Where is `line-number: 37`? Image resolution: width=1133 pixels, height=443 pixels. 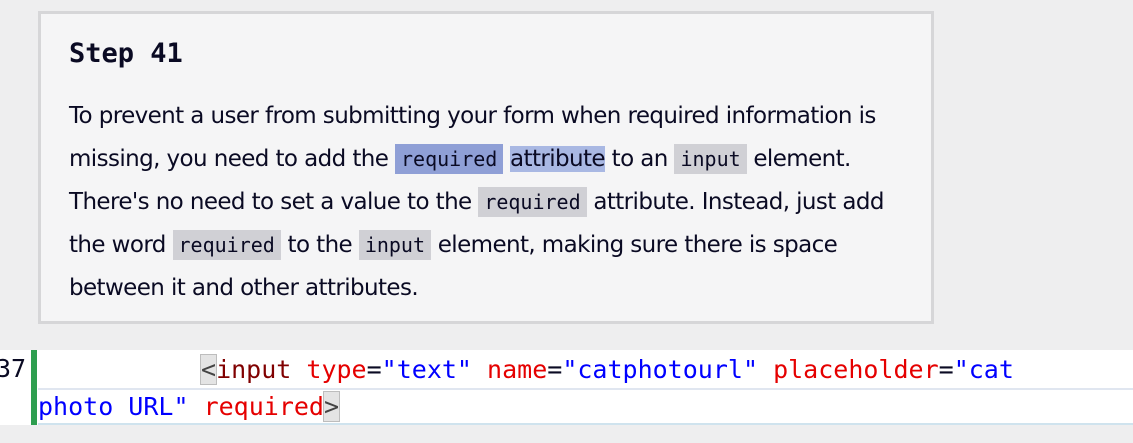
line-number: 37 is located at coordinates (13, 368).